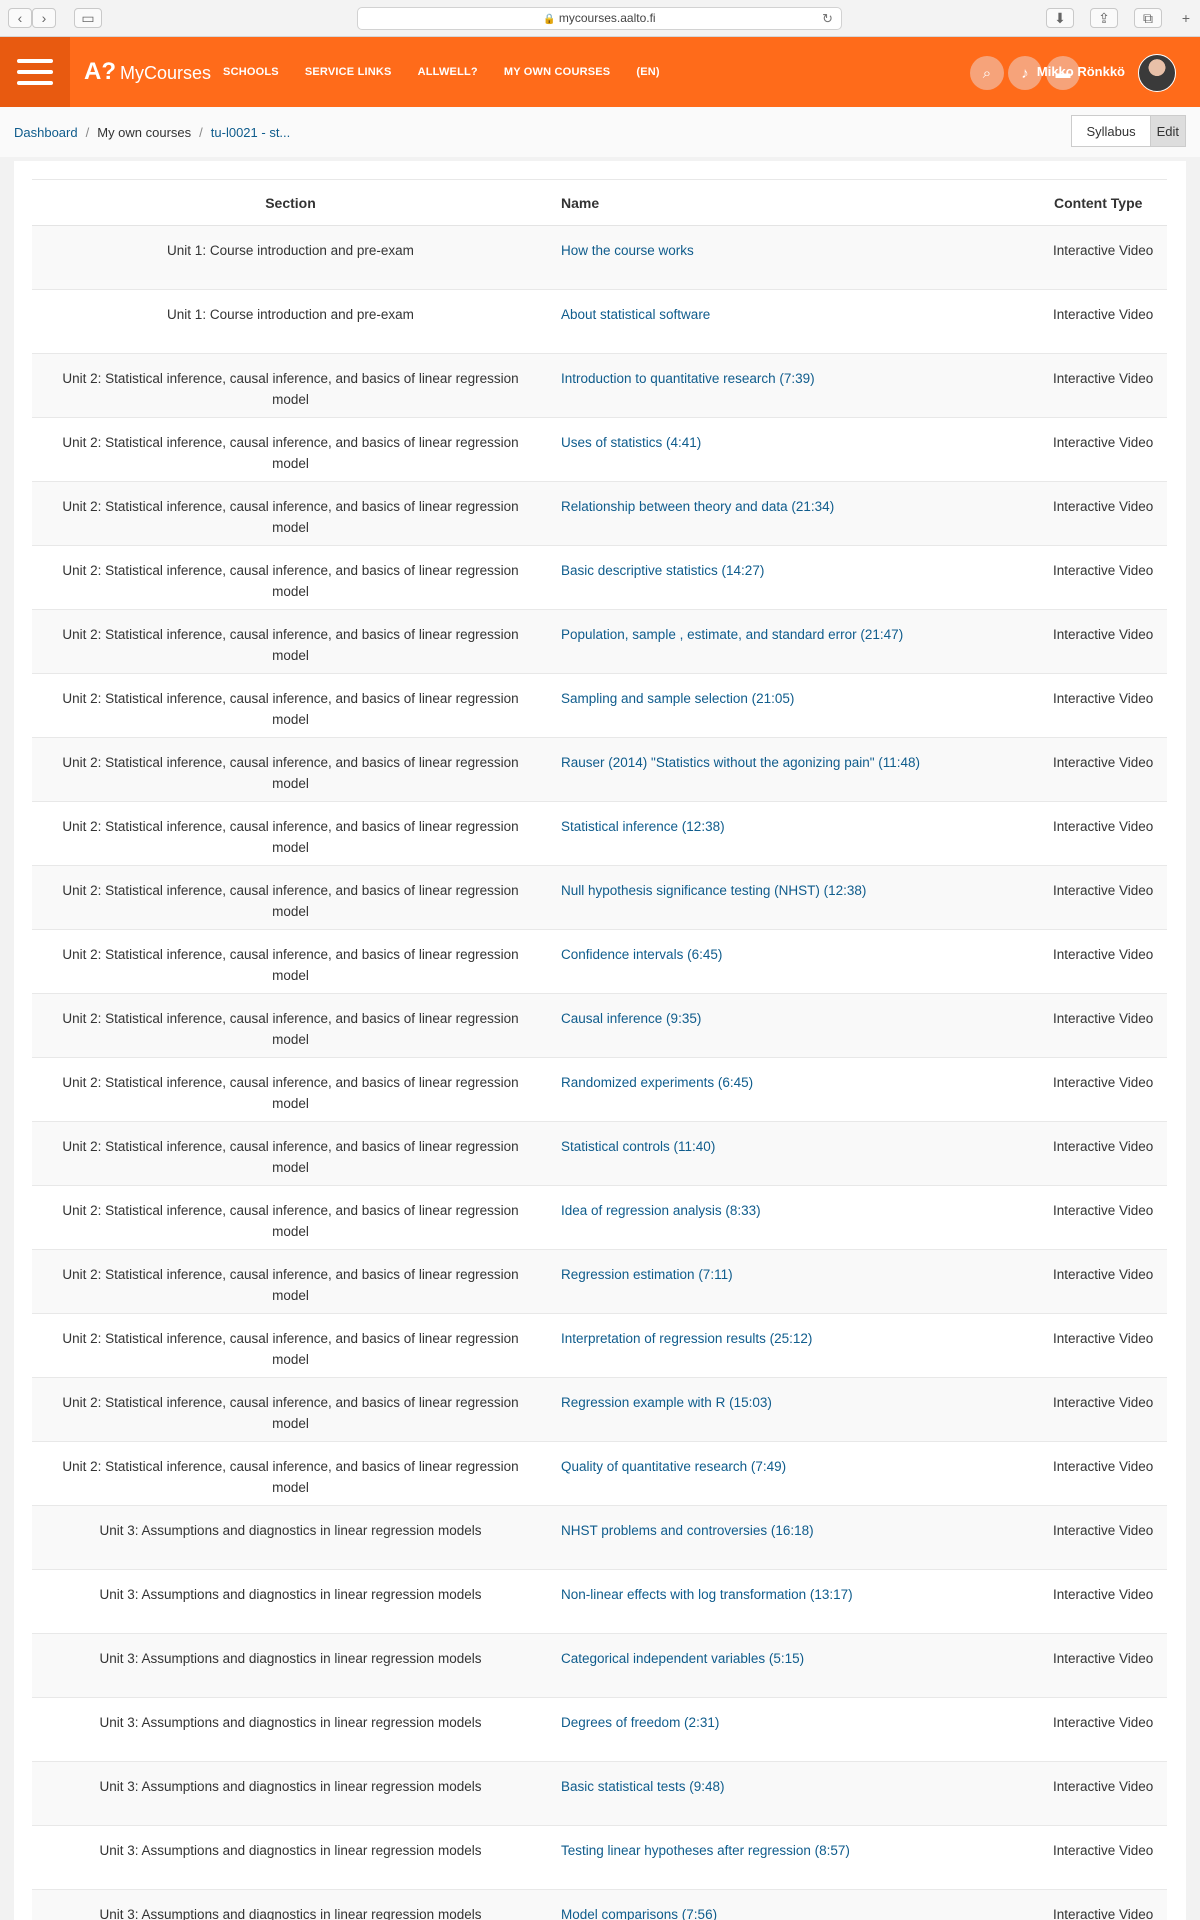  Describe the element at coordinates (662, 570) in the screenshot. I see `row-name-link: Basic descriptive statistics (14:27)` at that location.